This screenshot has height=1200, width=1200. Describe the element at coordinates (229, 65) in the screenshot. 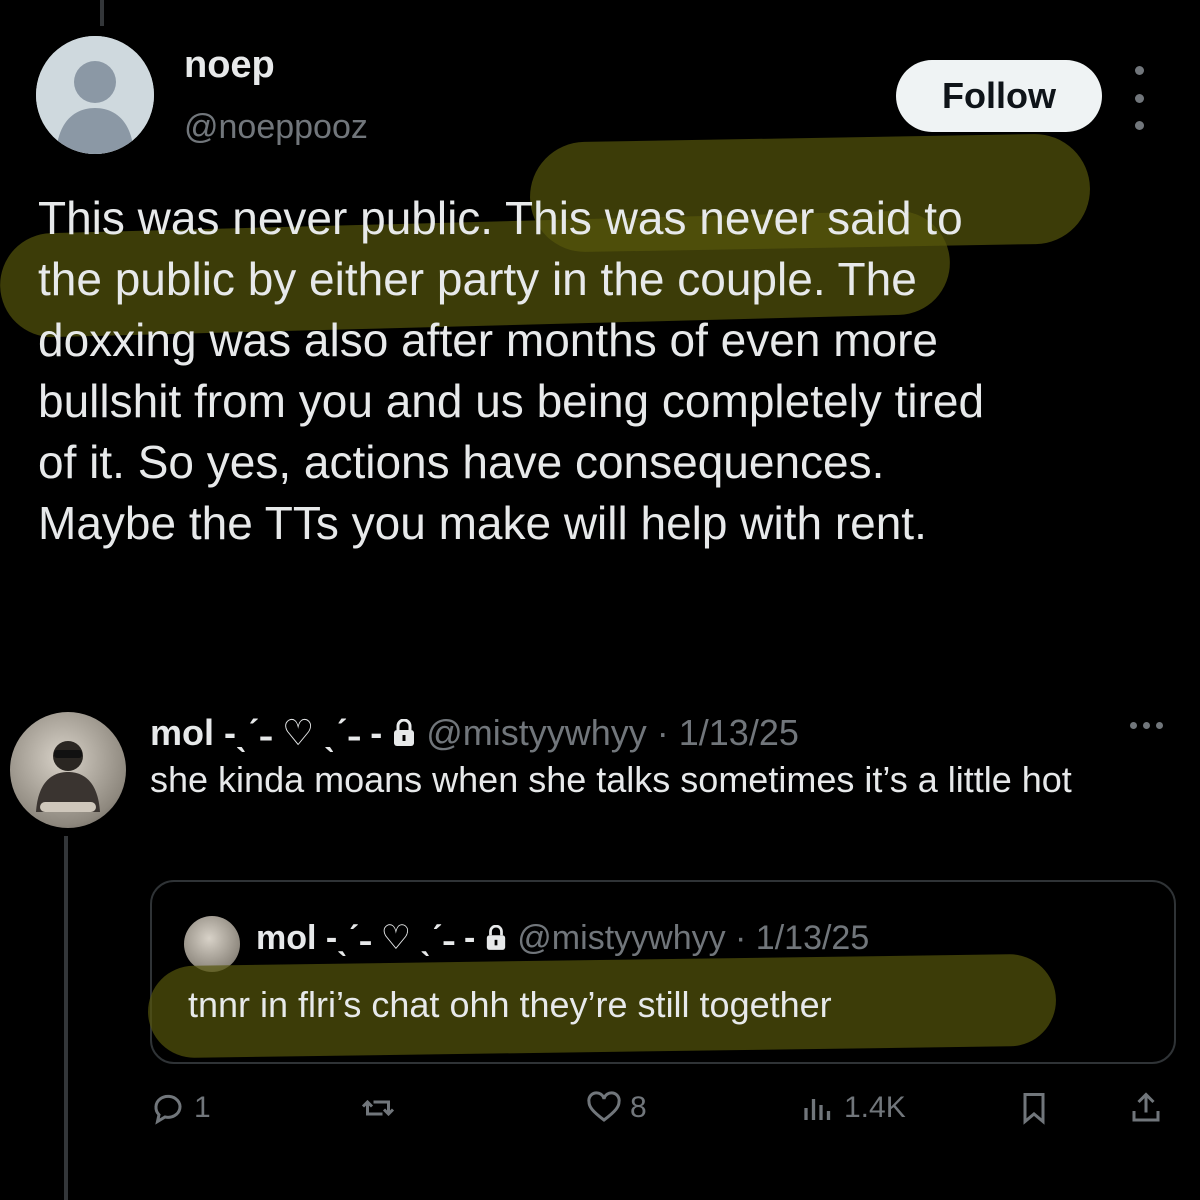

I see `display-name: noep` at that location.